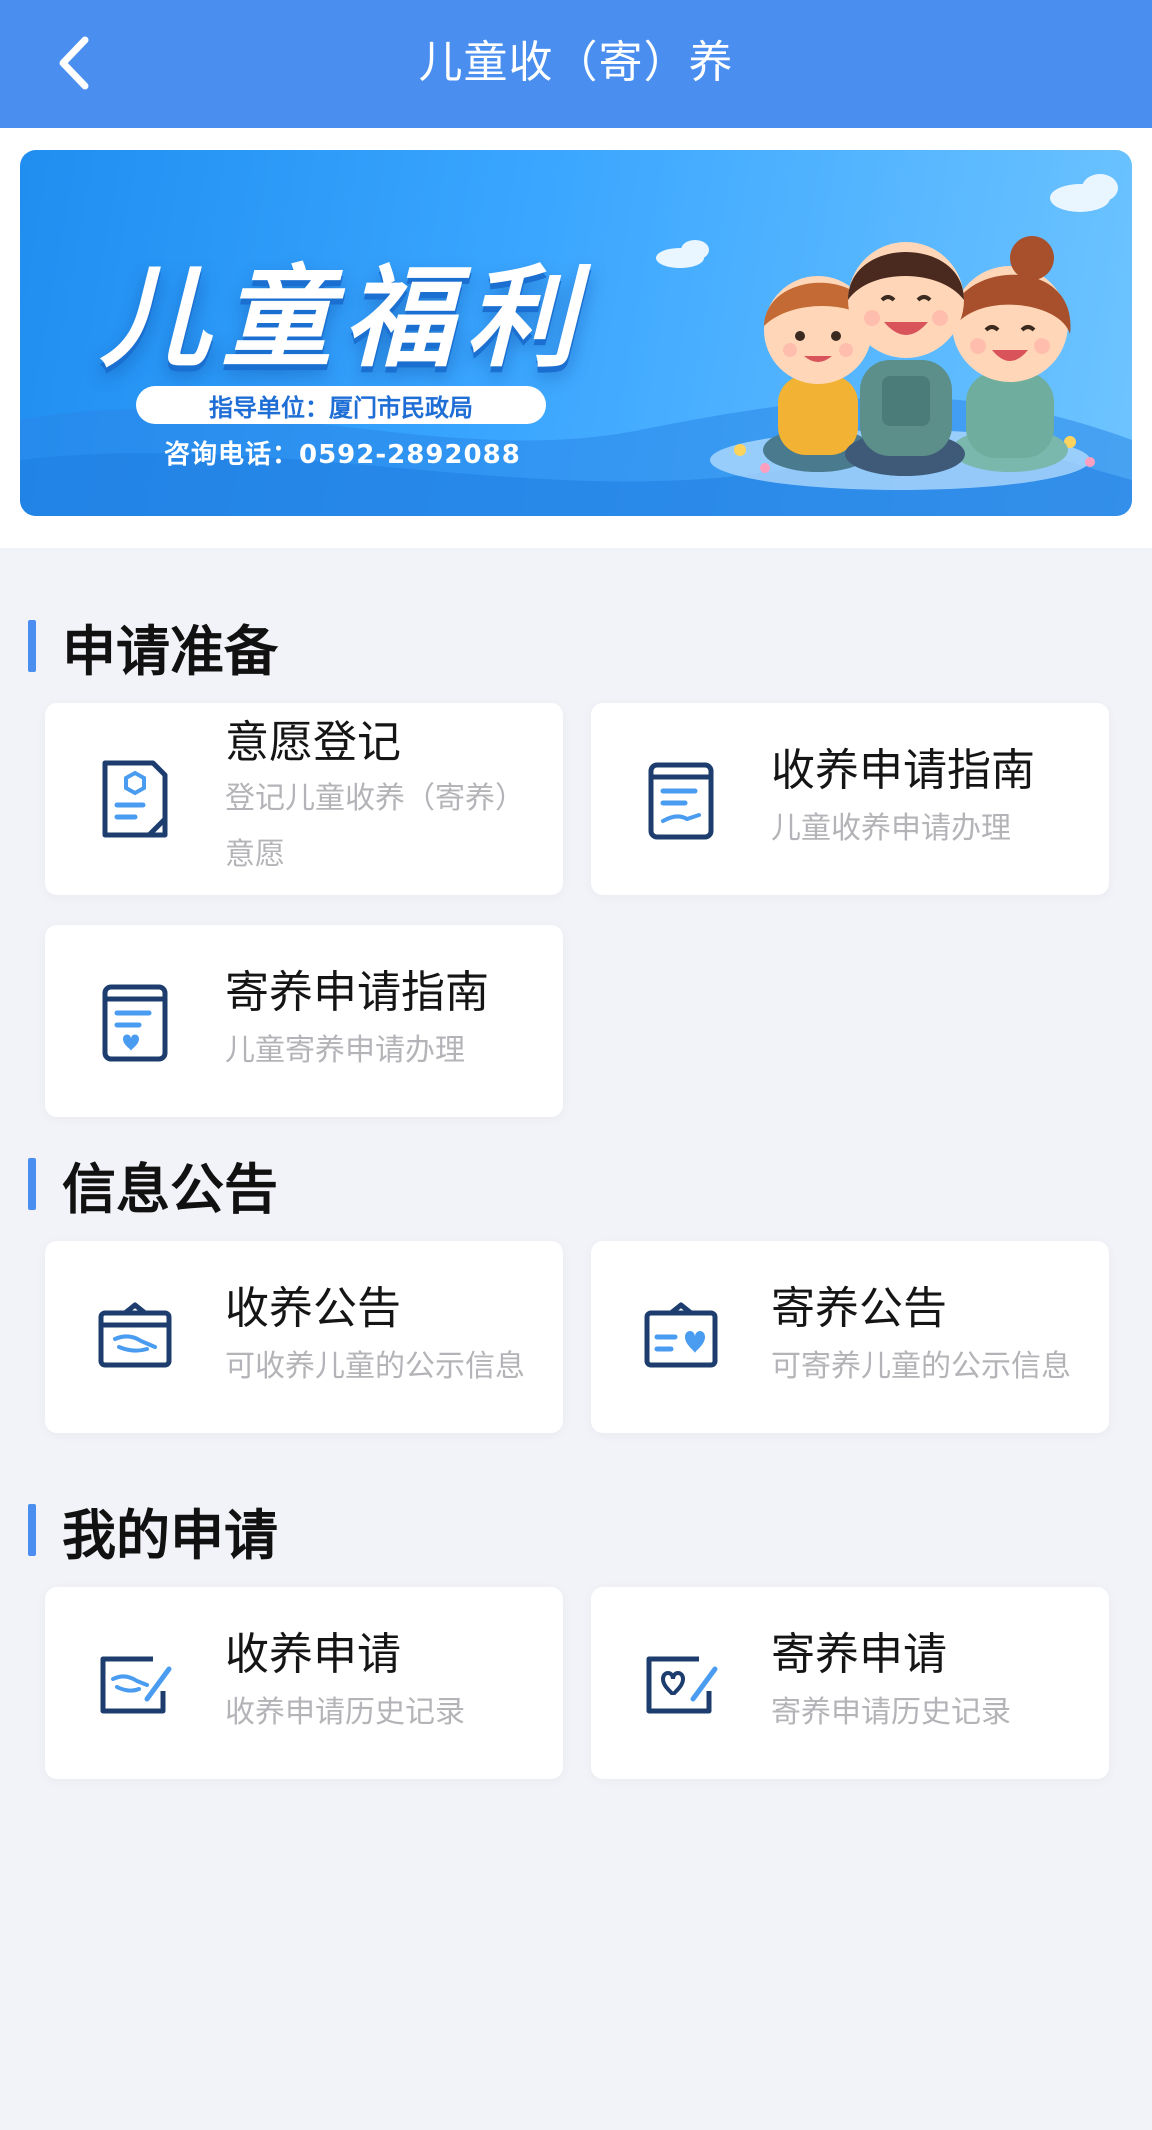 This screenshot has height=2130, width=1152. I want to click on card-title: 寄养申请, so click(859, 1654).